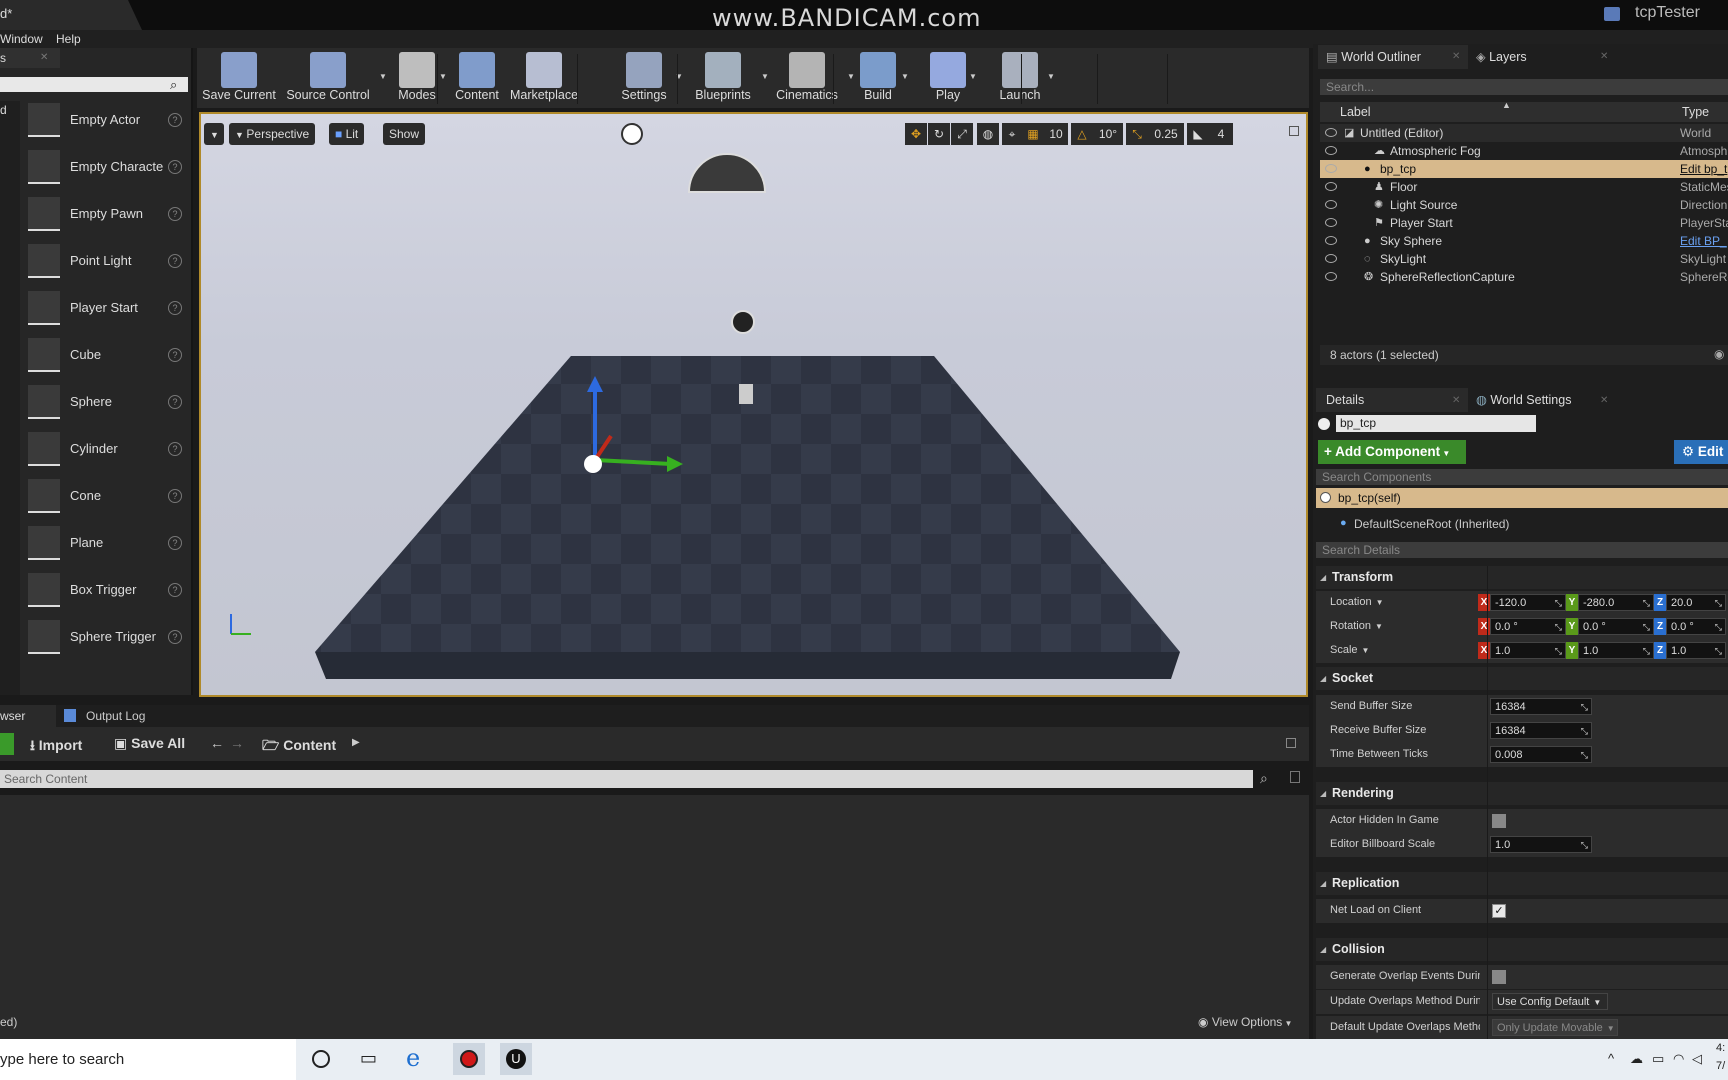 This screenshot has height=1080, width=1728. Describe the element at coordinates (1522, 577) in the screenshot. I see `transform-section-header: Transform` at that location.